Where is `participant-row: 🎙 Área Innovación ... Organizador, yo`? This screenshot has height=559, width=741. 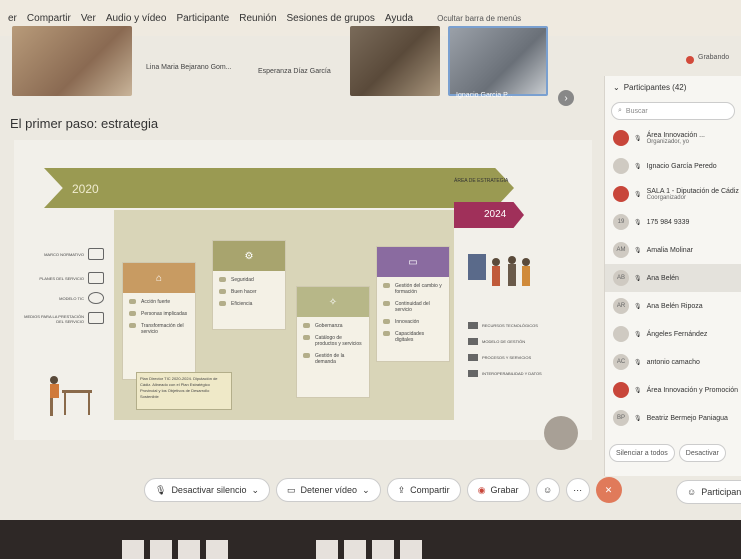
participant-row: 🎙 Área Innovación ... Organizador, yo is located at coordinates (673, 138).